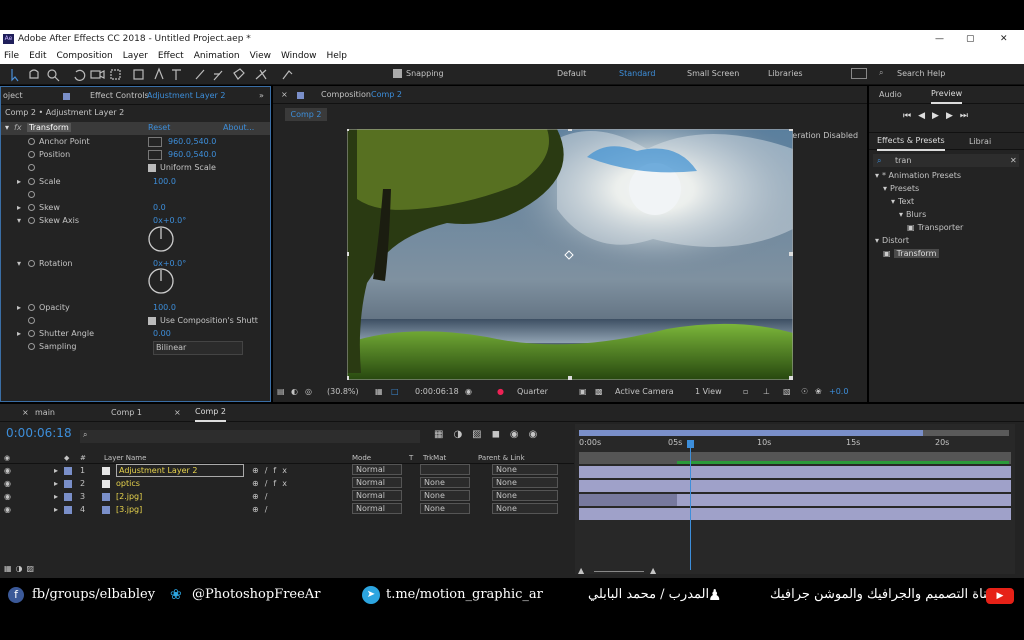 The height and width of the screenshot is (640, 1024). I want to click on menu-window: Window, so click(299, 56).